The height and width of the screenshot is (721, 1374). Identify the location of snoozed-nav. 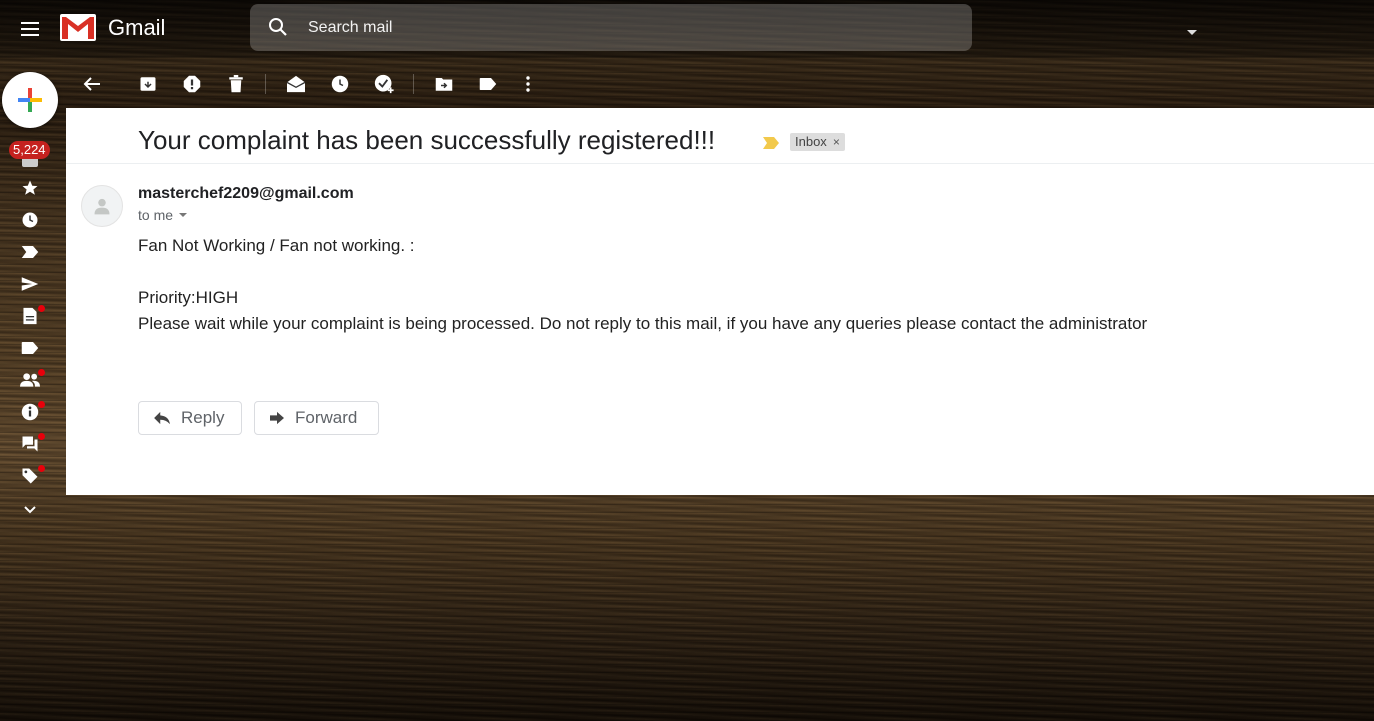
(30, 220).